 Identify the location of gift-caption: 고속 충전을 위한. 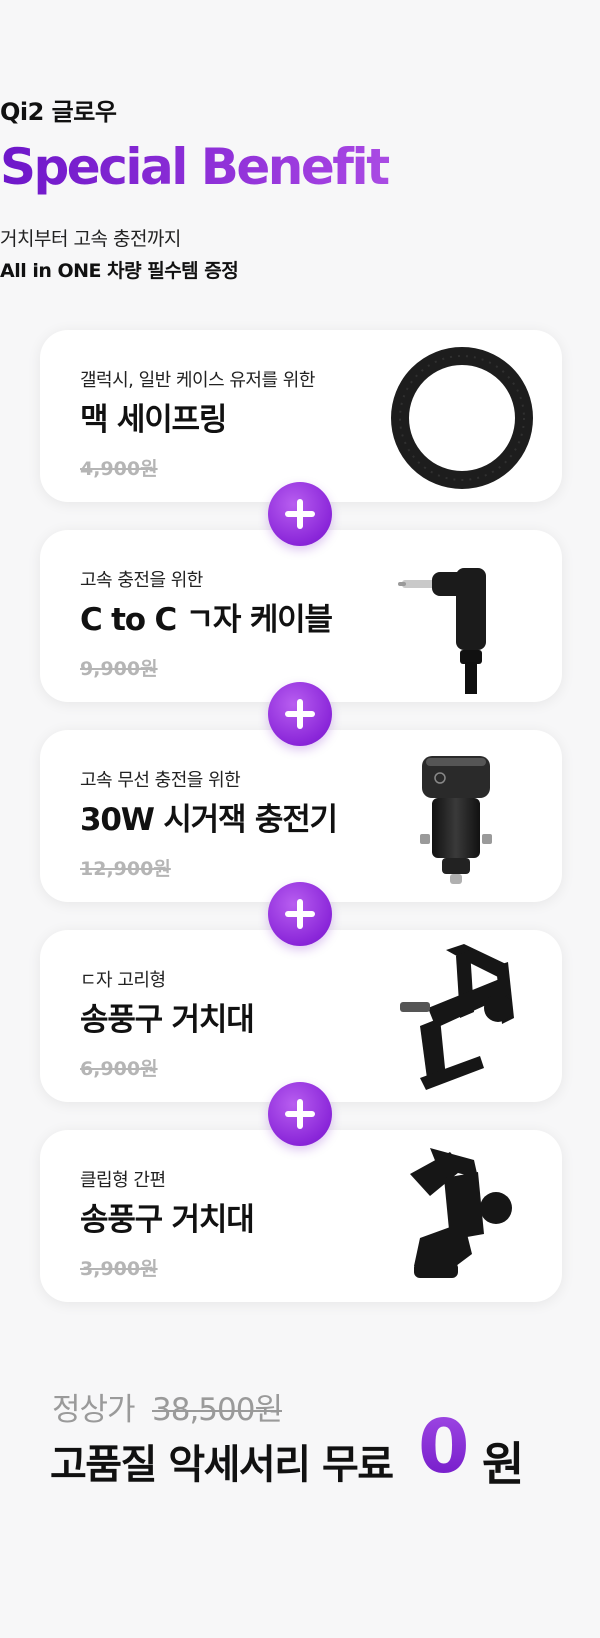
(141, 580).